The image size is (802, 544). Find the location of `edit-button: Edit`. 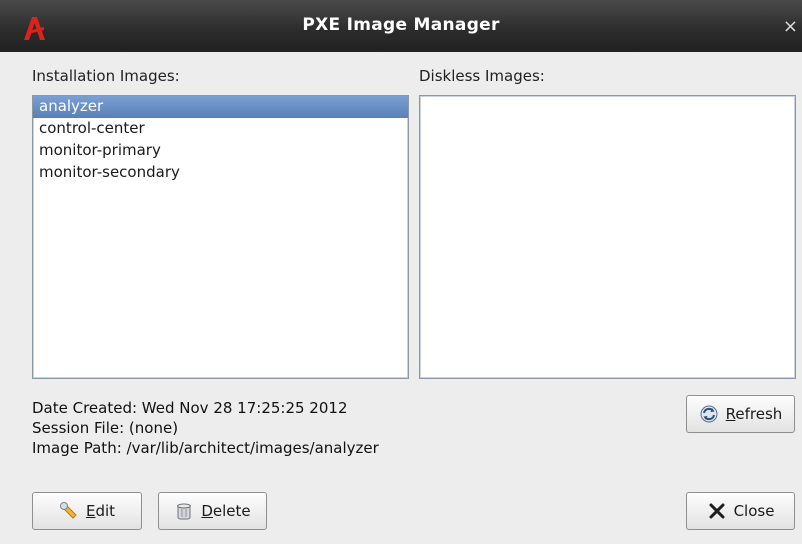

edit-button: Edit is located at coordinates (87, 511).